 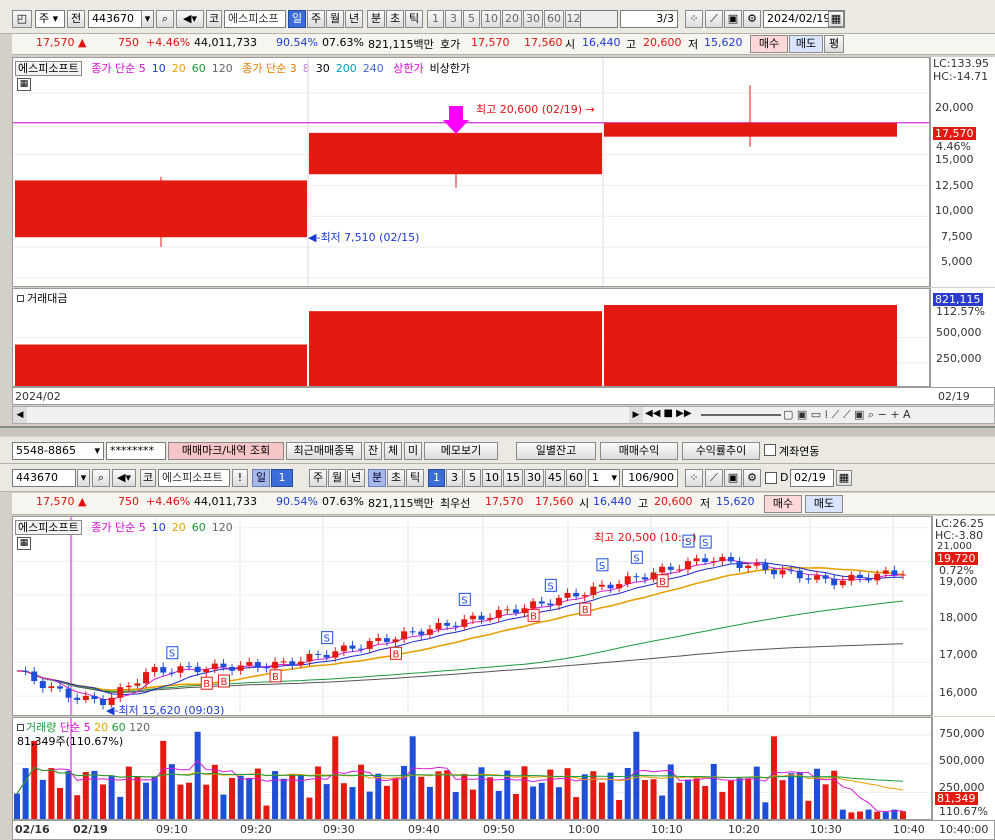 I want to click on account-select: 5548-8865 ▾, so click(x=58, y=451).